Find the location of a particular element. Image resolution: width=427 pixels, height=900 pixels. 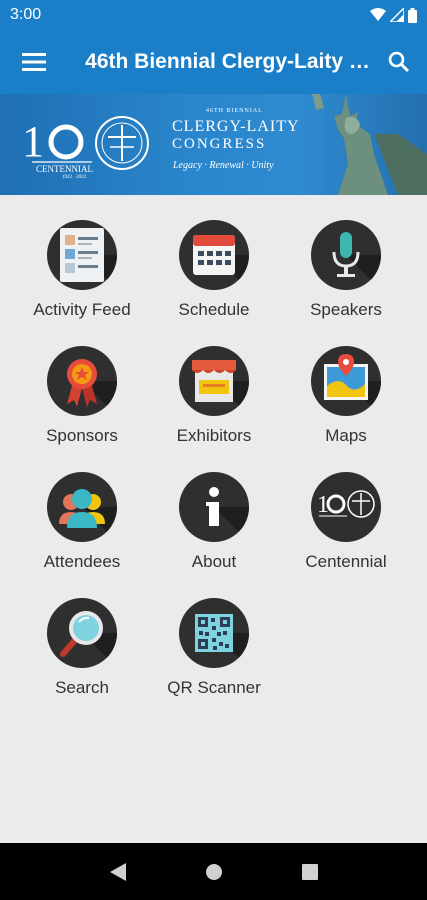

people-icon is located at coordinates (82, 507).